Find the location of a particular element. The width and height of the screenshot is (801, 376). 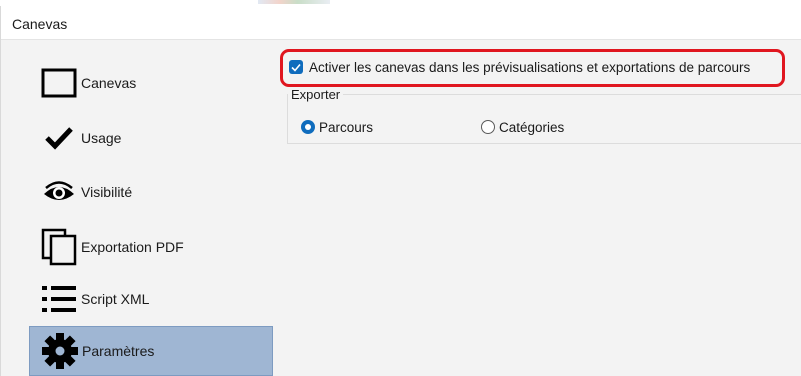

sidebar-item-label: Script XML is located at coordinates (115, 299).